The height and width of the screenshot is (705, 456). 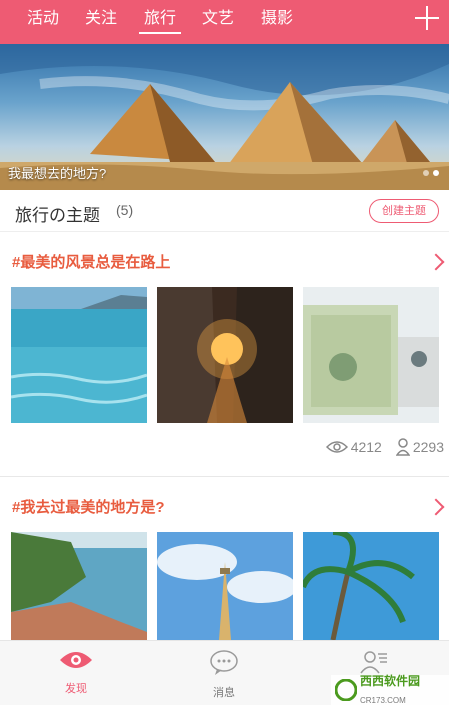 I want to click on topic-photo-banknote, so click(x=371, y=355).